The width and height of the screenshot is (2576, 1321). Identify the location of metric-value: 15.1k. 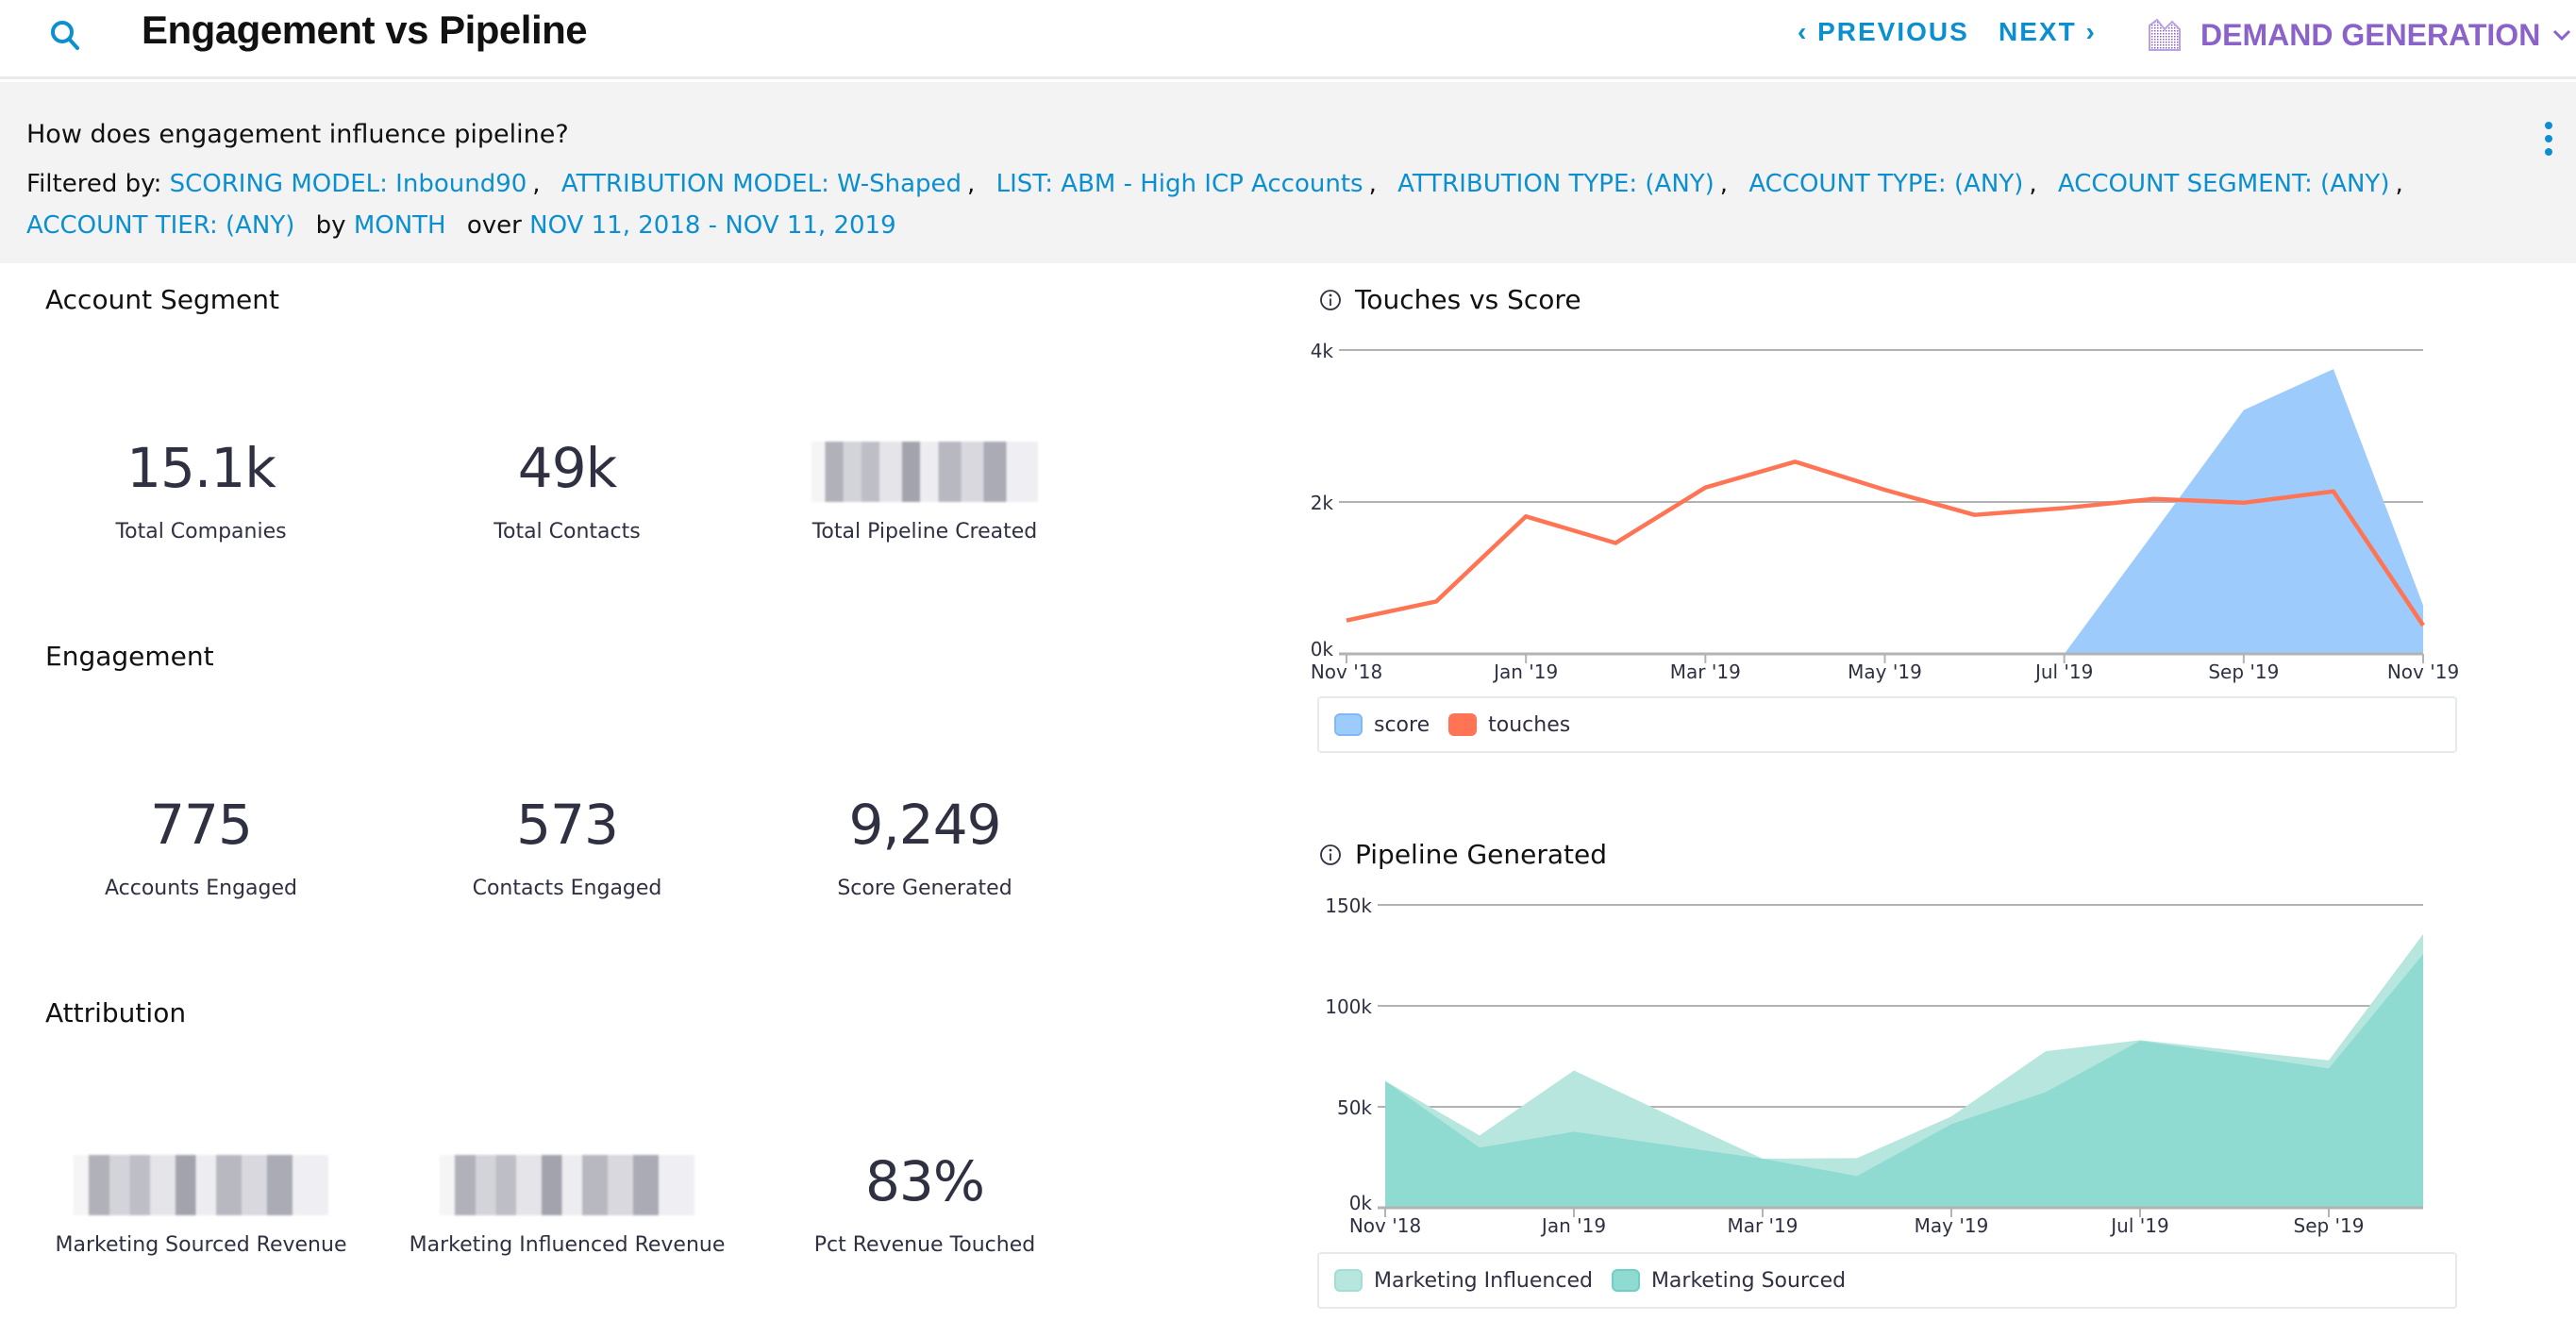
(201, 468).